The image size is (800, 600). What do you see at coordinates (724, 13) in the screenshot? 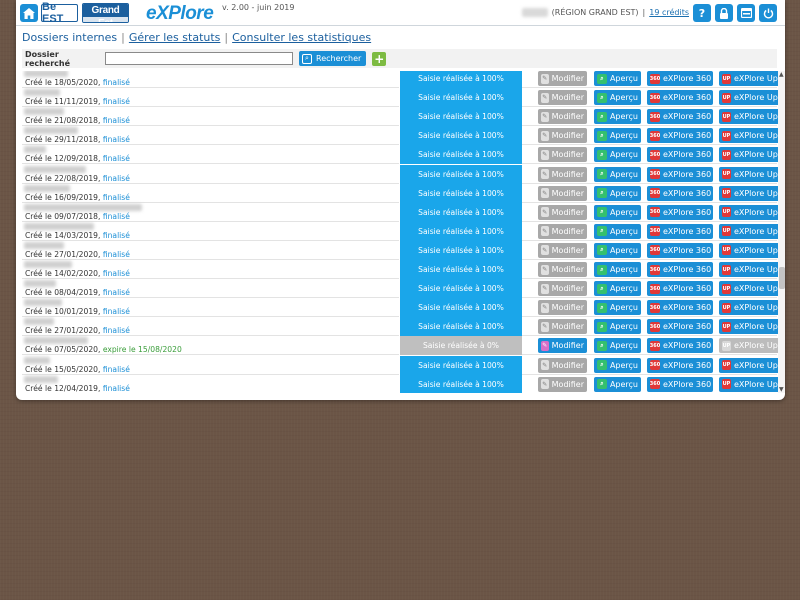
I see `lock-icon` at bounding box center [724, 13].